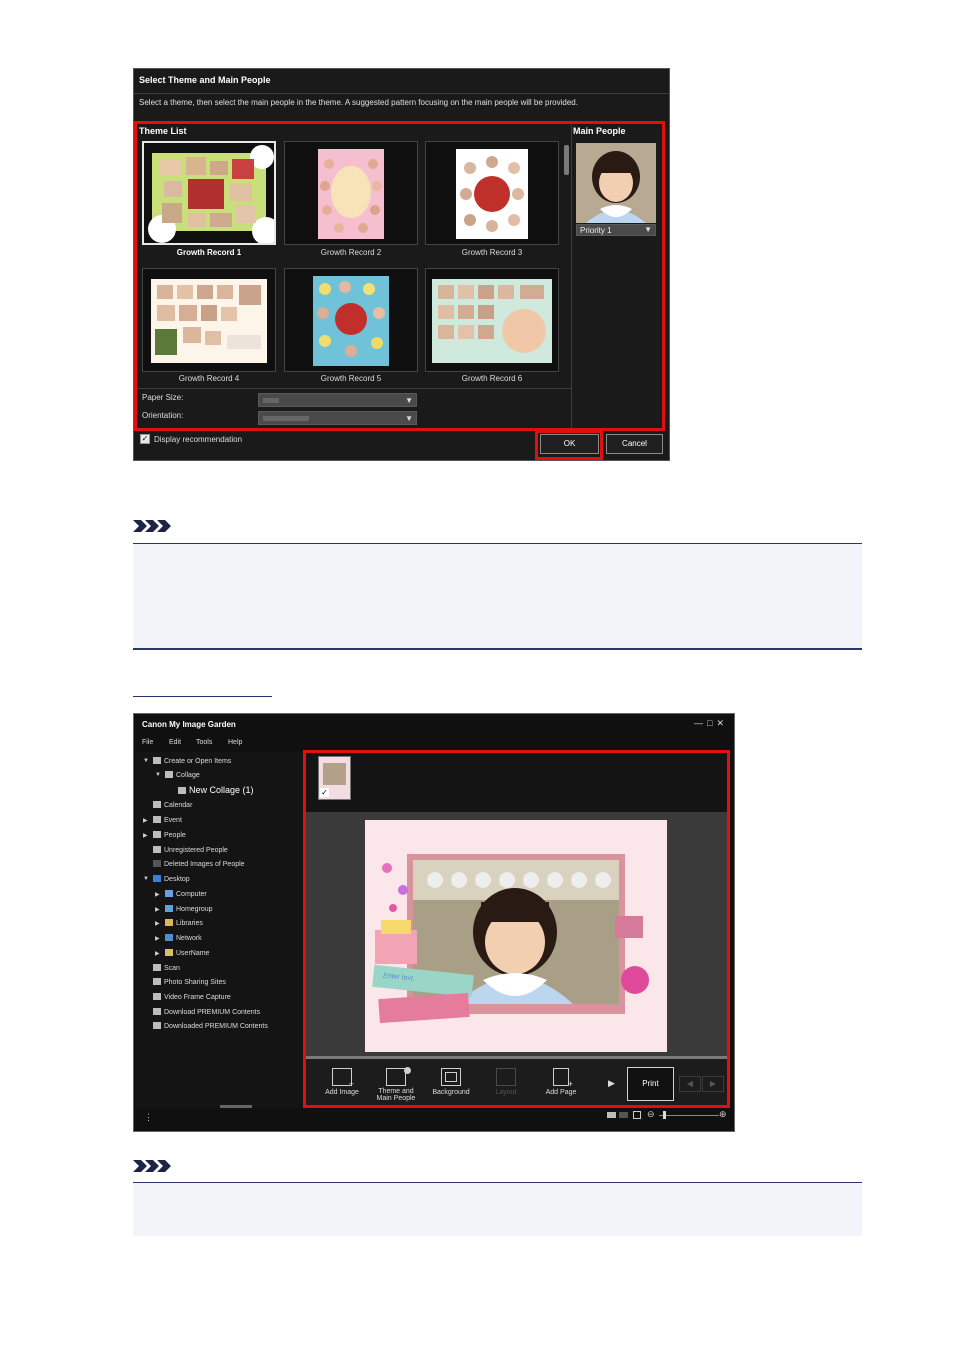 This screenshot has height=1350, width=954. Describe the element at coordinates (186, 894) in the screenshot. I see `tree-item-computer: Computer` at that location.